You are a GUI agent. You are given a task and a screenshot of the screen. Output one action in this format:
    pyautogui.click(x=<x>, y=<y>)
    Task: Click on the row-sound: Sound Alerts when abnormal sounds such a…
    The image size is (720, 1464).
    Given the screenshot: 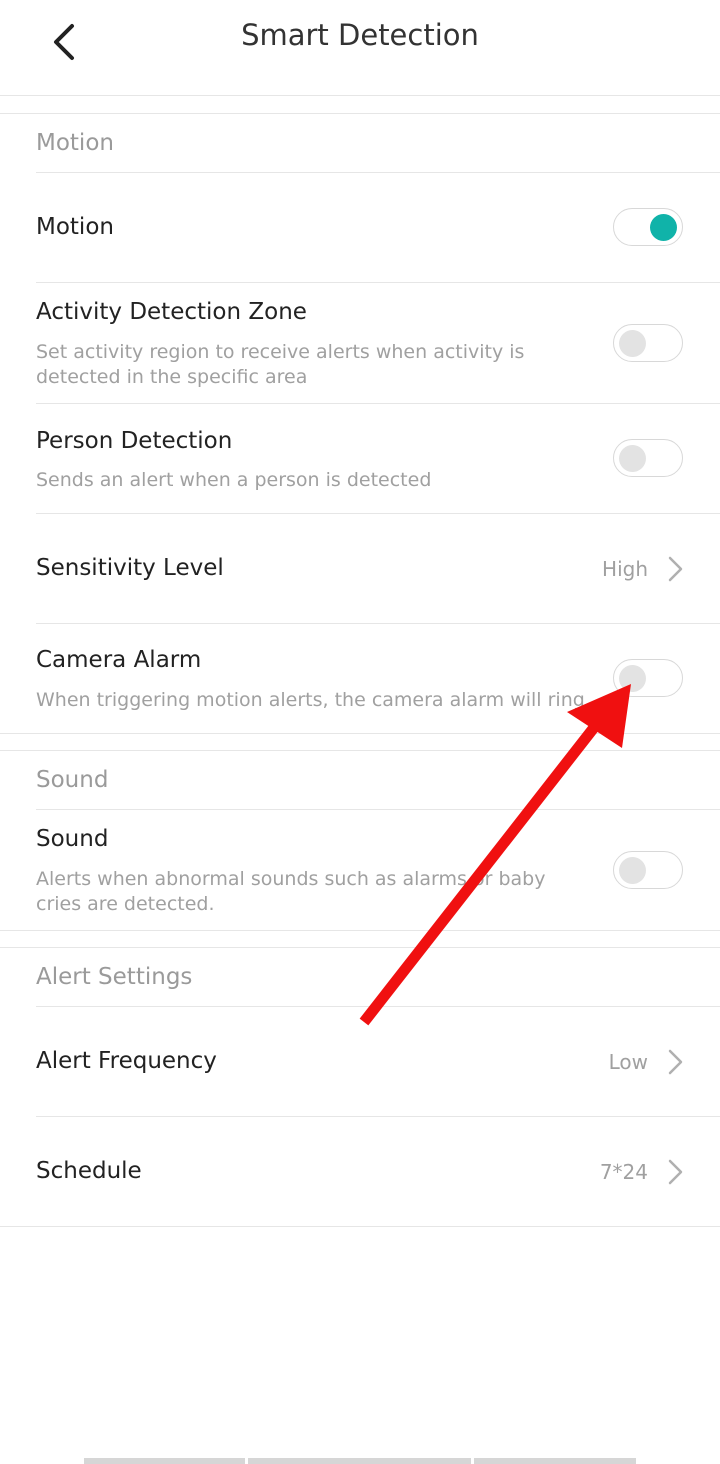 What is the action you would take?
    pyautogui.click(x=360, y=870)
    